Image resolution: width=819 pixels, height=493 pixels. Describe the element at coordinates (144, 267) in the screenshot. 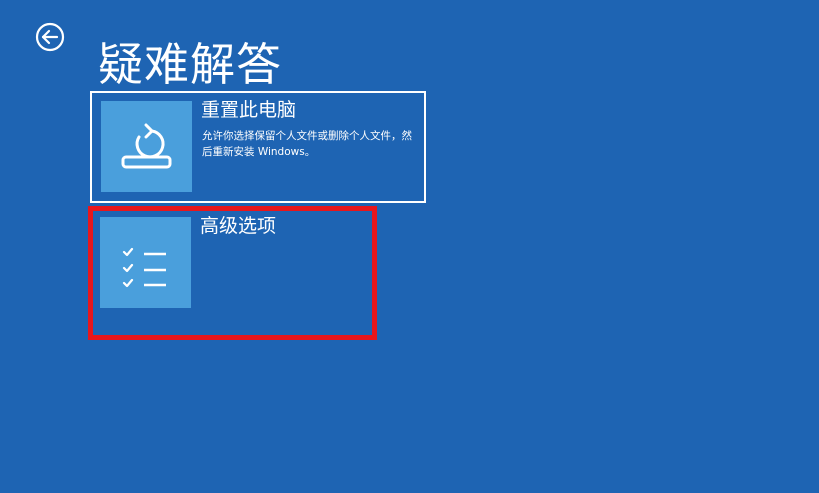

I see `checklist-icon` at that location.